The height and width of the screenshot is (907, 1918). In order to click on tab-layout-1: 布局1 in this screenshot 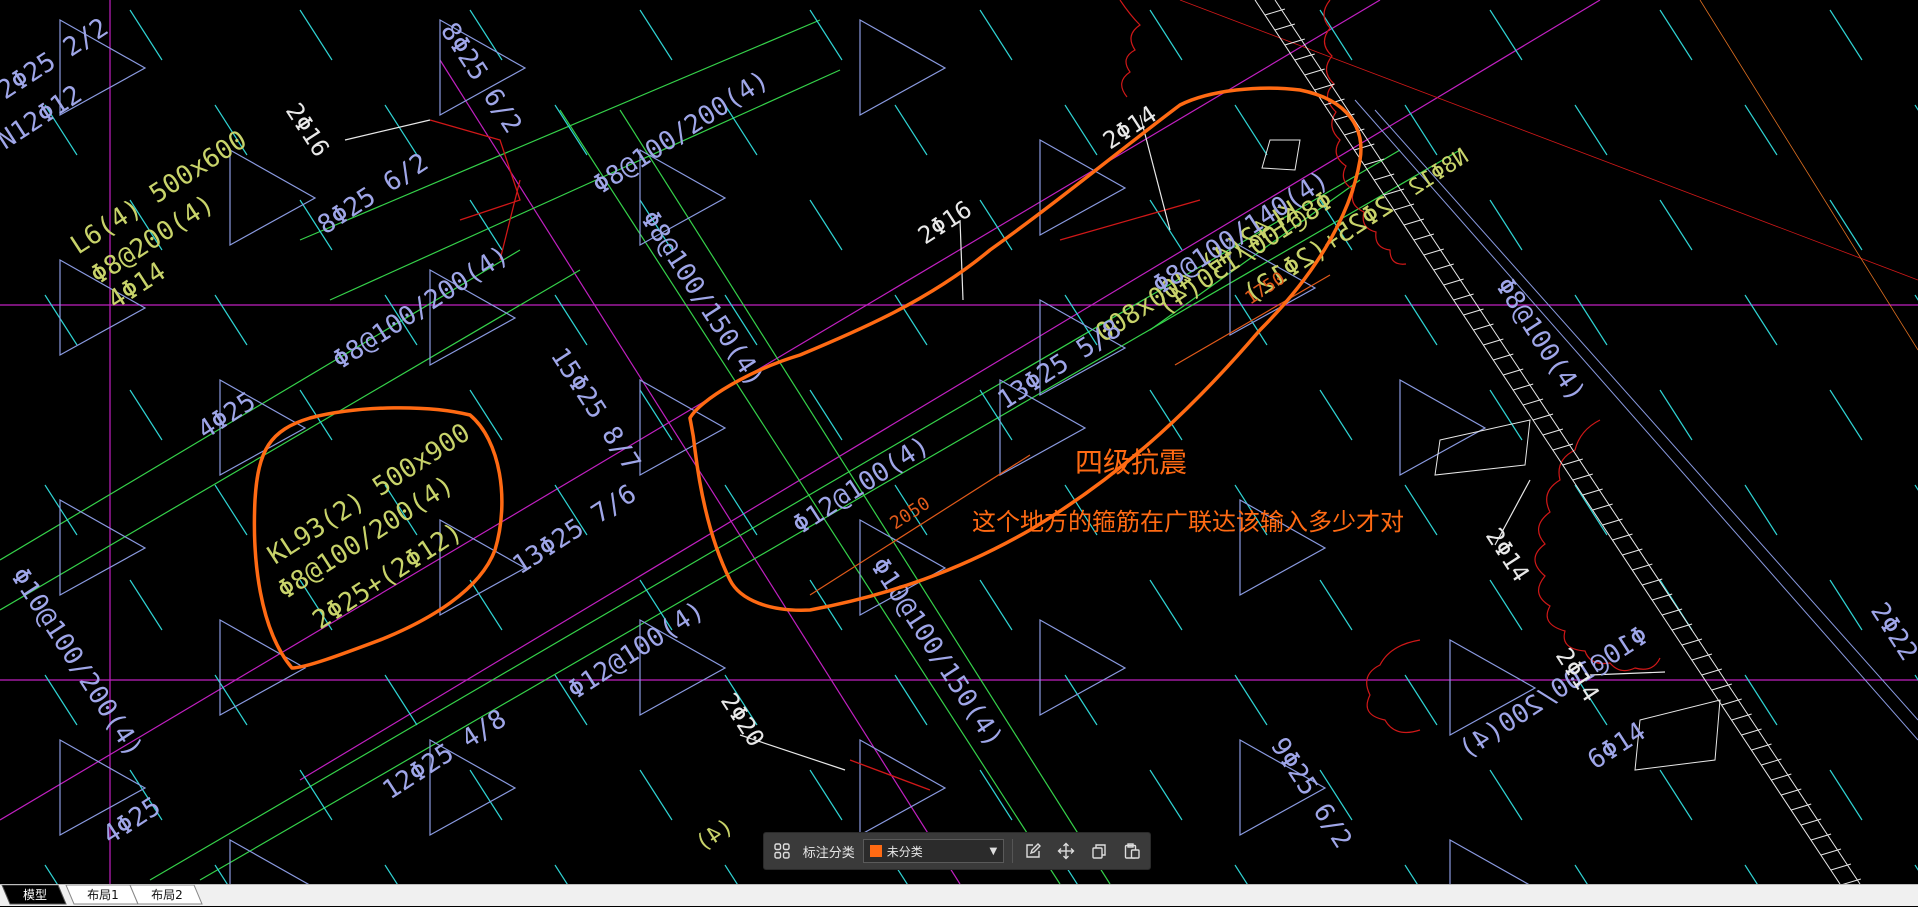, I will do `click(103, 895)`.